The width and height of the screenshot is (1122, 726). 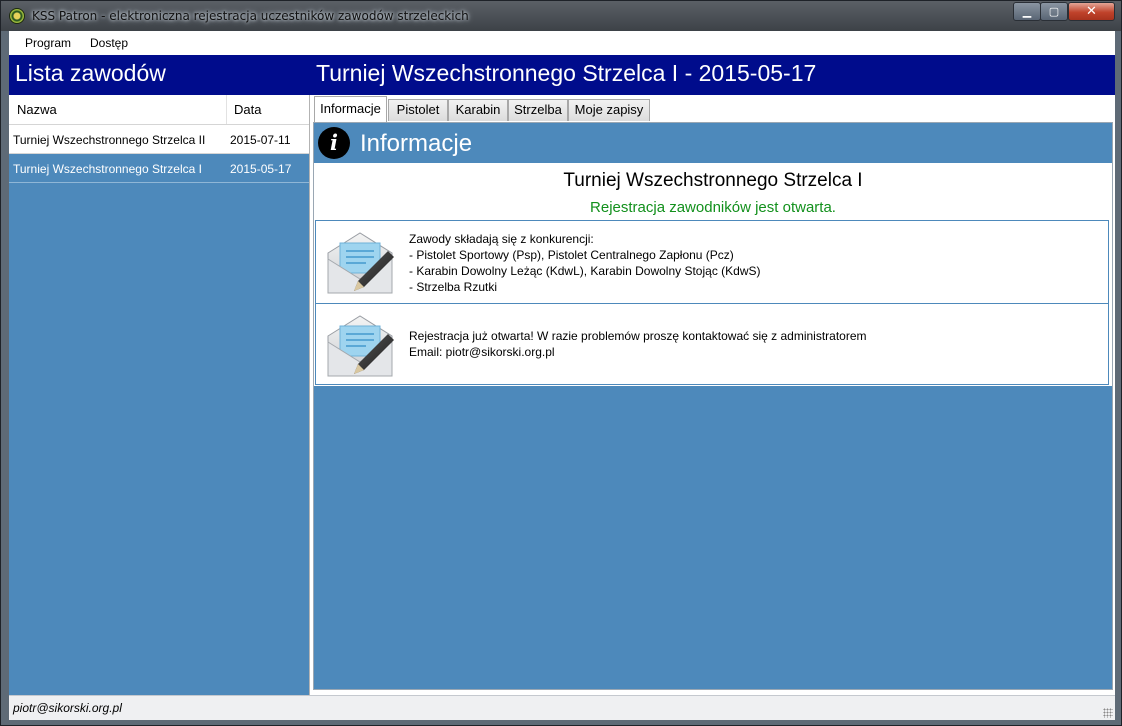 I want to click on menu-program: Program, so click(x=48, y=43).